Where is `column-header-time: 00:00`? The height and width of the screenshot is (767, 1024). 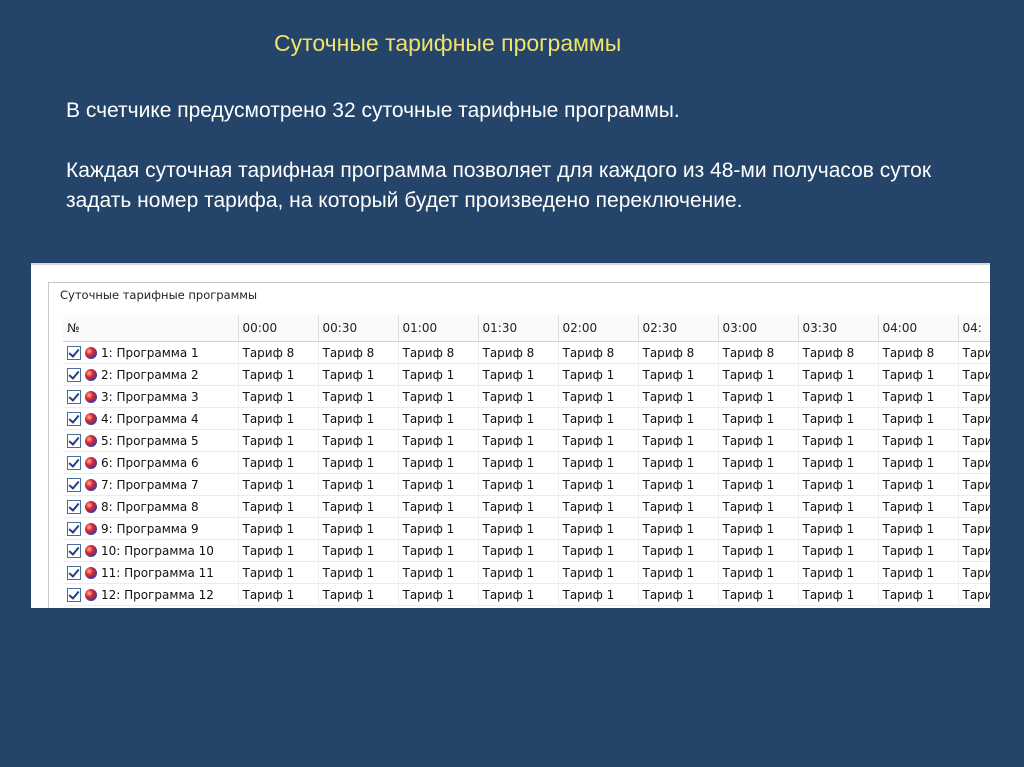 column-header-time: 00:00 is located at coordinates (278, 328).